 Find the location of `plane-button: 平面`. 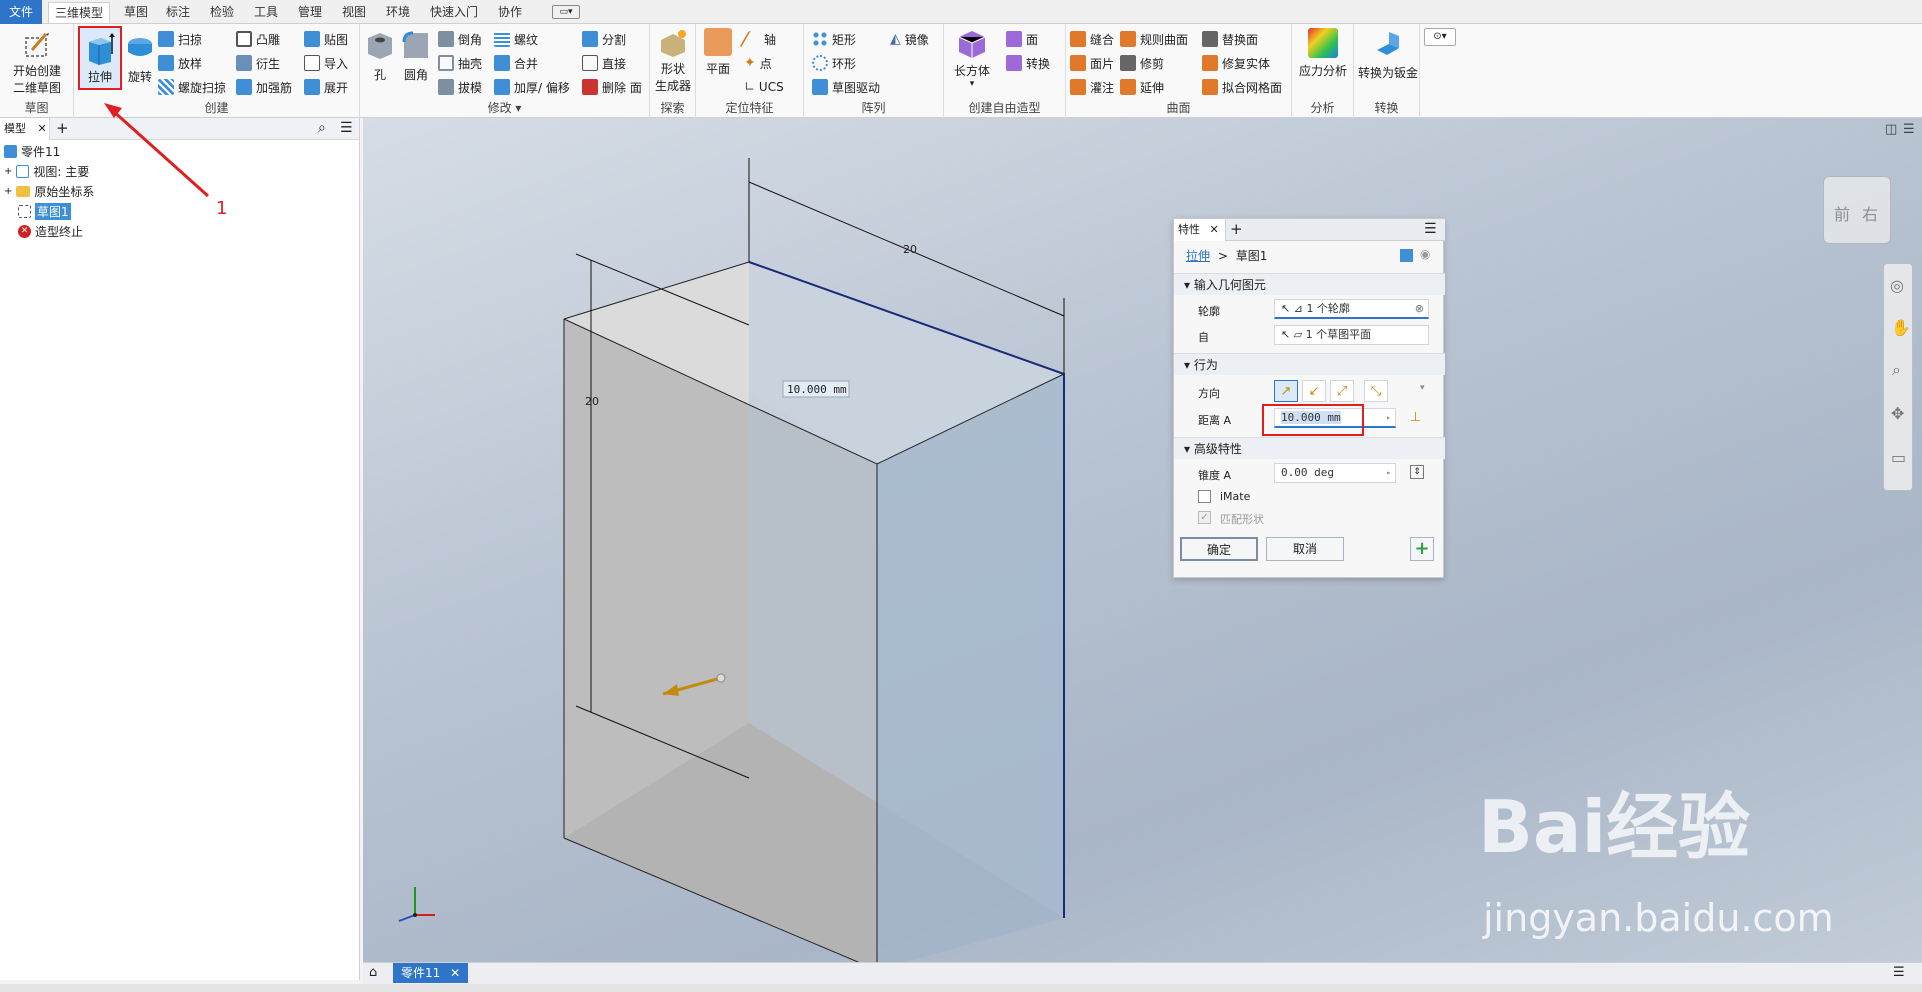

plane-button: 平面 is located at coordinates (718, 52).